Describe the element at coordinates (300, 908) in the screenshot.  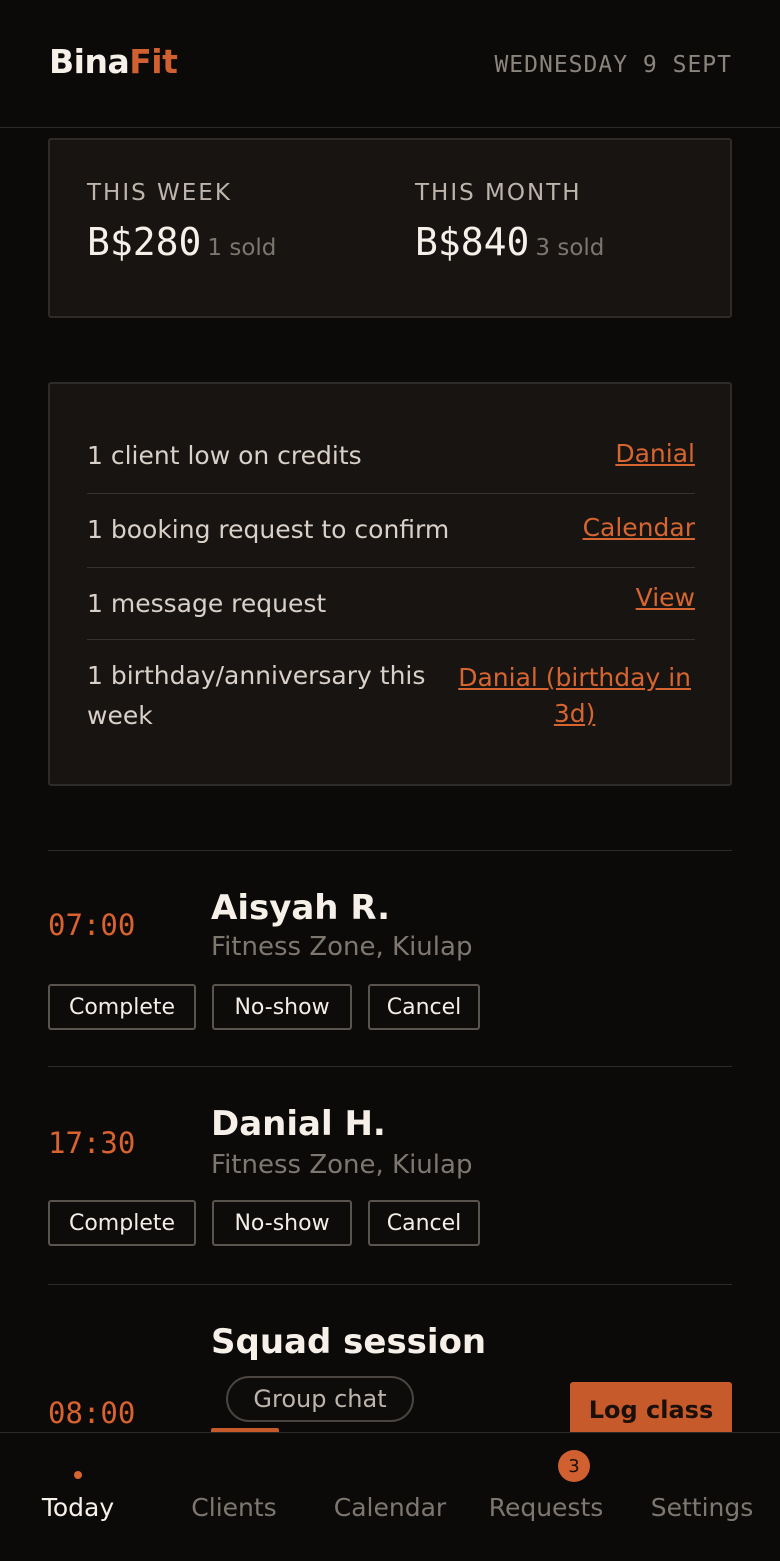
I see `session-client-name: Aisyah R.` at that location.